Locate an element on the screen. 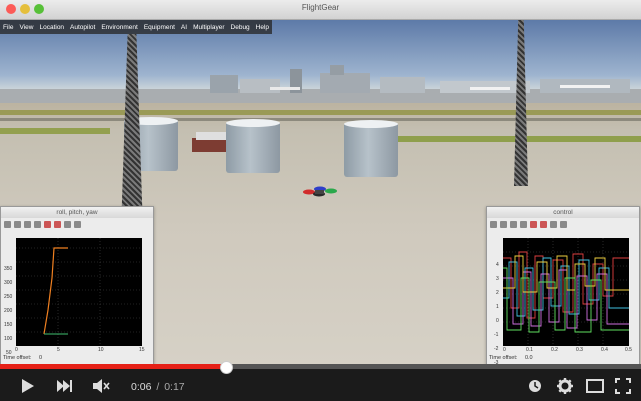 This screenshot has height=401, width=641. progress-scrubber is located at coordinates (227, 367).